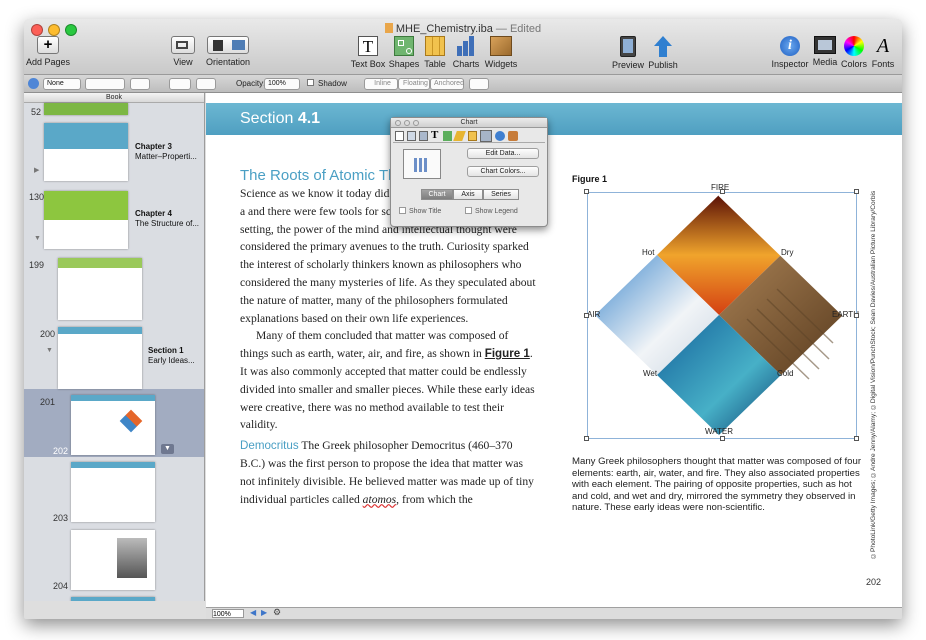 This screenshot has width=926, height=640. I want to click on document-inspector-icon, so click(399, 136).